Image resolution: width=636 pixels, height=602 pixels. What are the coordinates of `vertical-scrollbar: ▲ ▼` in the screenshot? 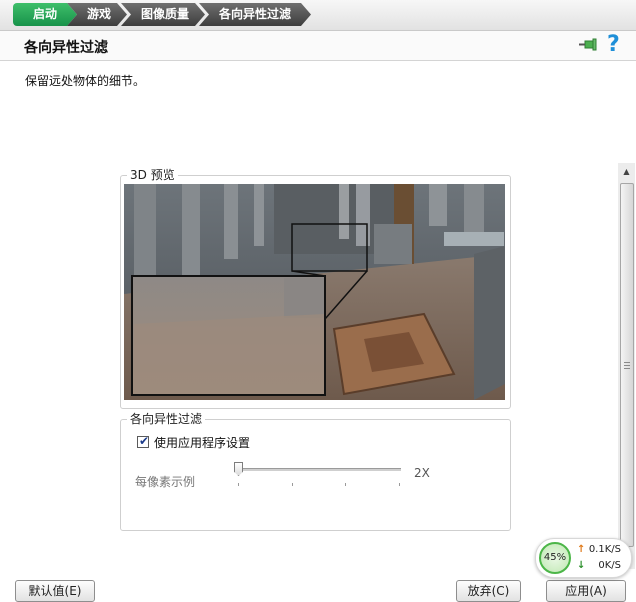 It's located at (626, 366).